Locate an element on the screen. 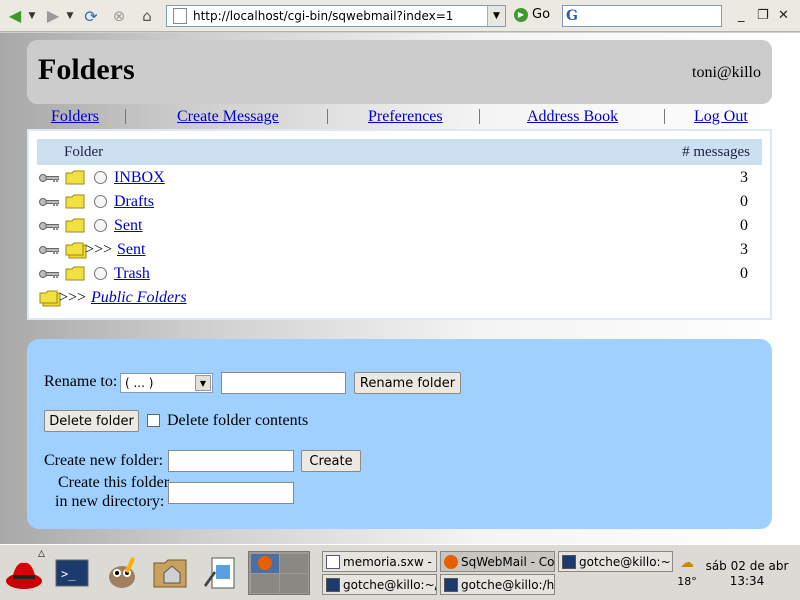 The width and height of the screenshot is (800, 600). page-title: Folders is located at coordinates (86, 69).